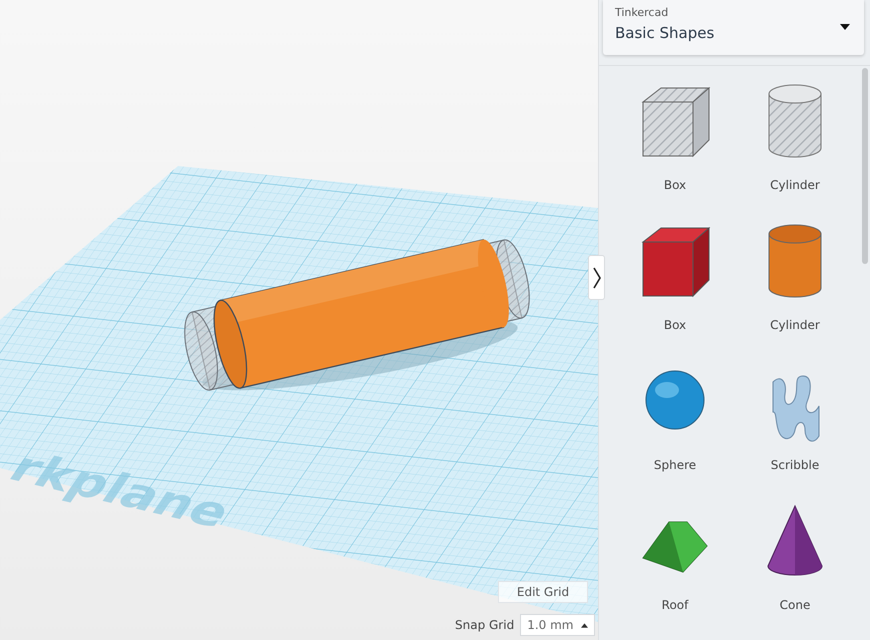 The height and width of the screenshot is (640, 870). I want to click on library-selection: Basic Shapes, so click(664, 33).